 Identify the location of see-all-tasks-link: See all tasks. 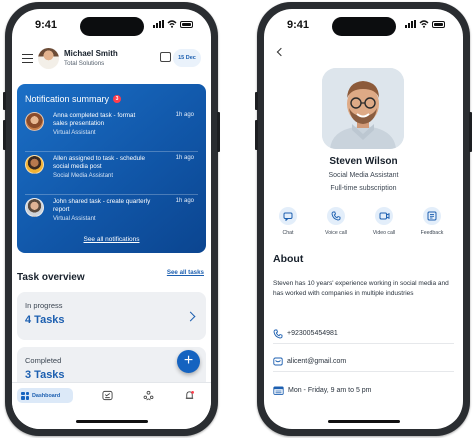
(185, 272).